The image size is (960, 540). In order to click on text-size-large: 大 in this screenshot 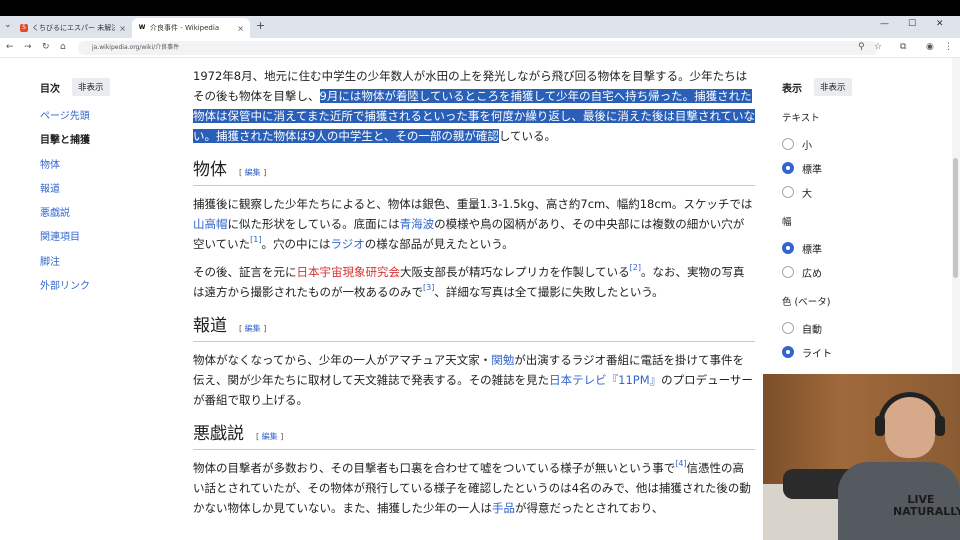, I will do `click(842, 192)`.